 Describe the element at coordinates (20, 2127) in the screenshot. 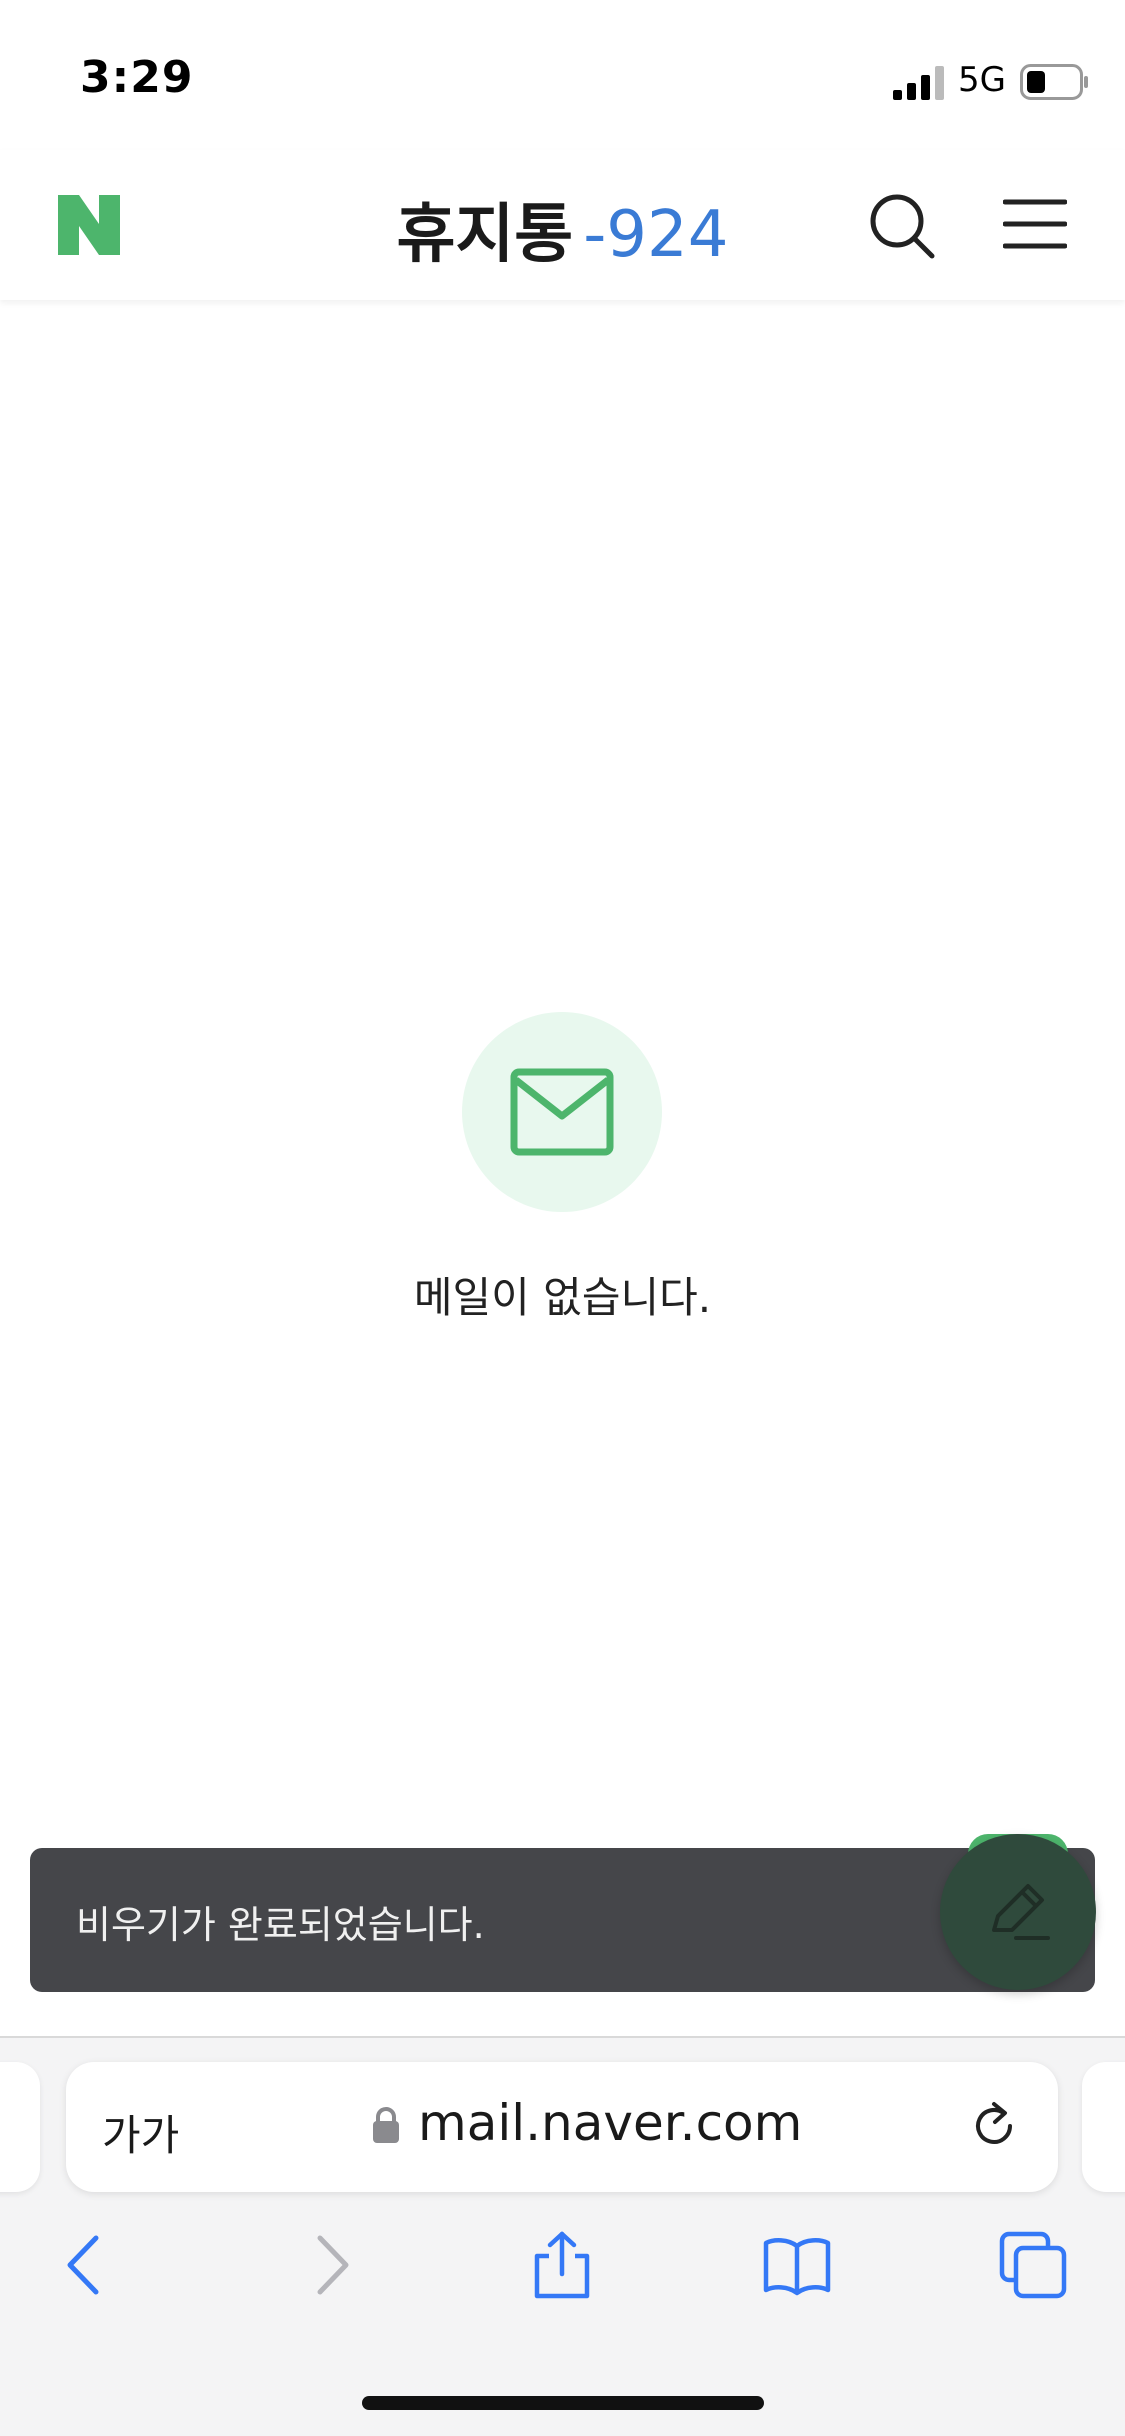

I see `previous-tab-peek` at that location.